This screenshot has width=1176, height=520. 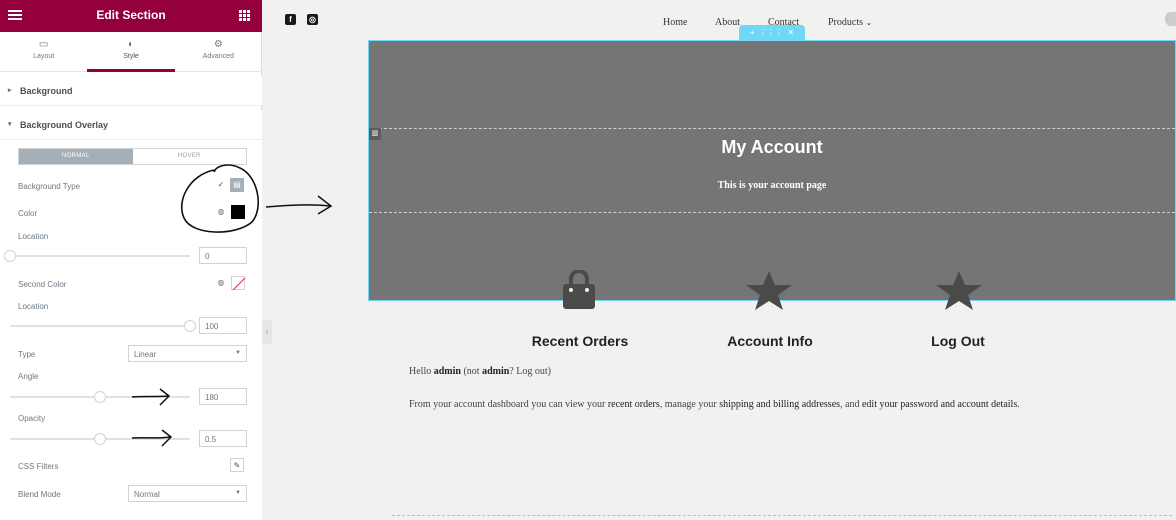 What do you see at coordinates (421, 371) in the screenshot?
I see `greeting-hello: Hello` at bounding box center [421, 371].